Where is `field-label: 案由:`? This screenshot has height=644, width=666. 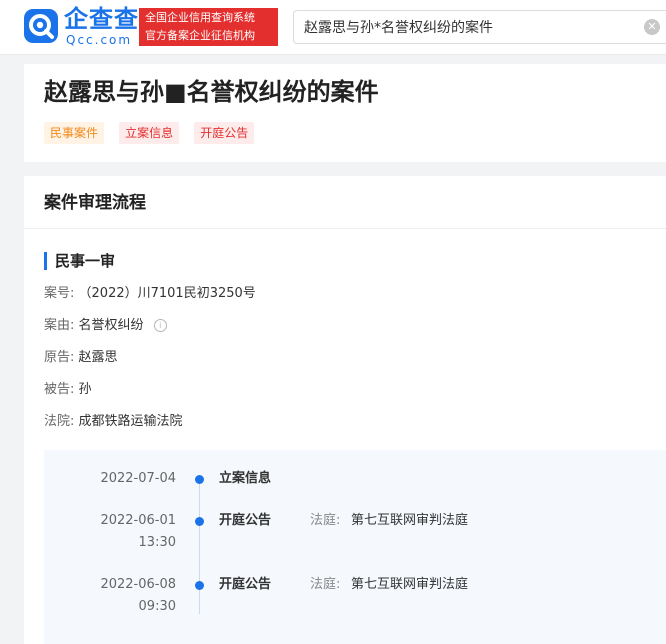
field-label: 案由: is located at coordinates (59, 325).